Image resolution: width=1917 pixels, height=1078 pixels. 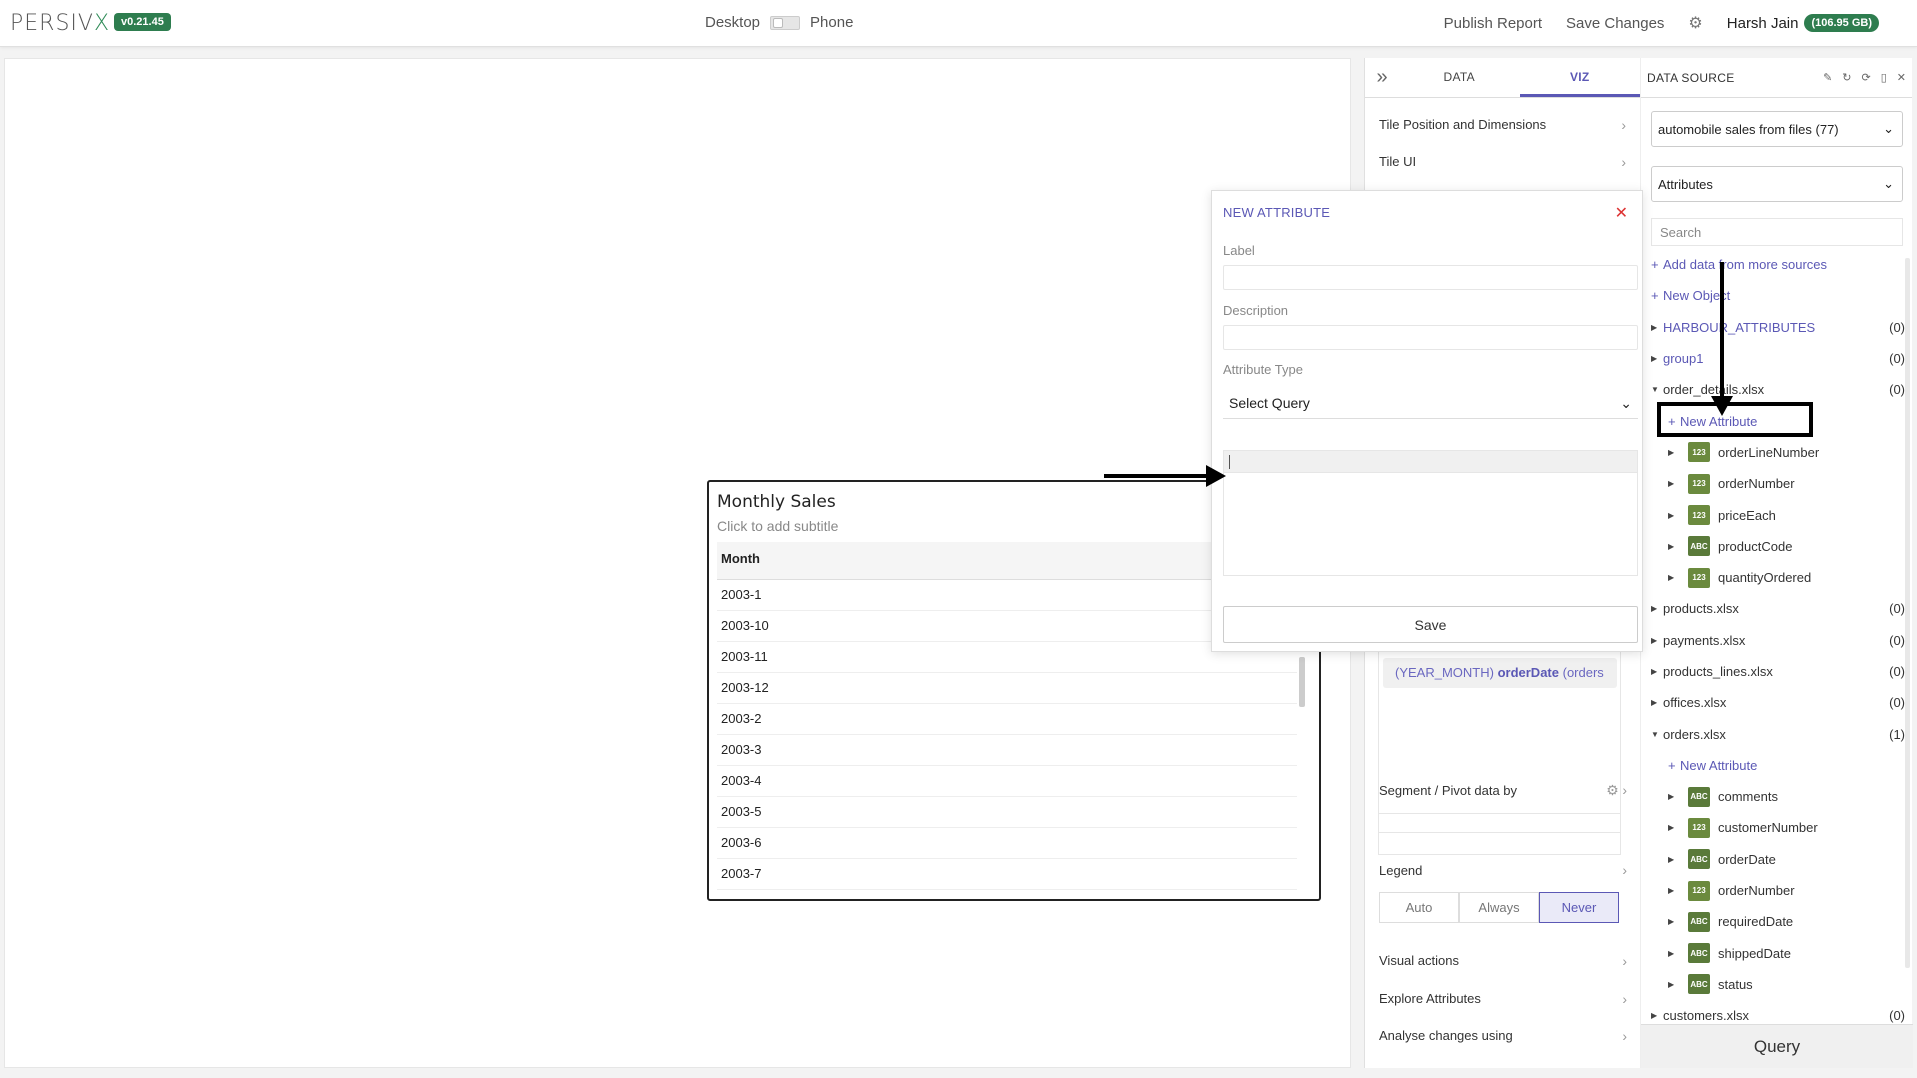 What do you see at coordinates (1777, 232) in the screenshot?
I see `search-input: Search` at bounding box center [1777, 232].